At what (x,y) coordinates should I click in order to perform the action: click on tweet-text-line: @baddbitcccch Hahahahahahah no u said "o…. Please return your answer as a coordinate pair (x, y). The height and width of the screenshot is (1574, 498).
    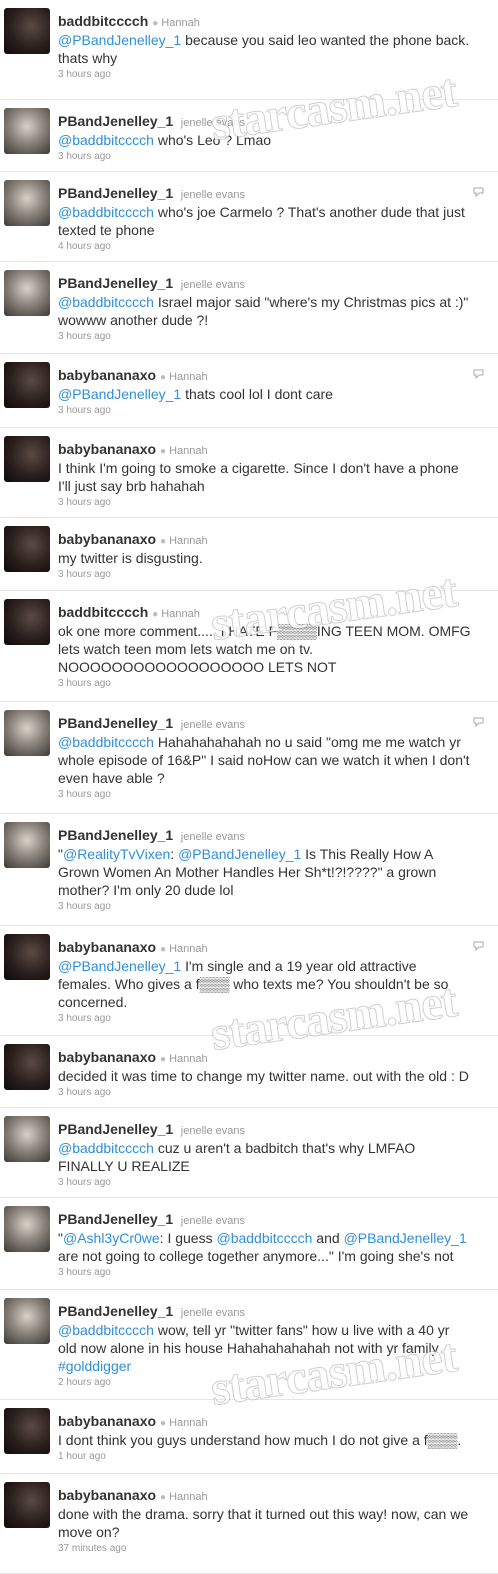
    Looking at the image, I should click on (278, 742).